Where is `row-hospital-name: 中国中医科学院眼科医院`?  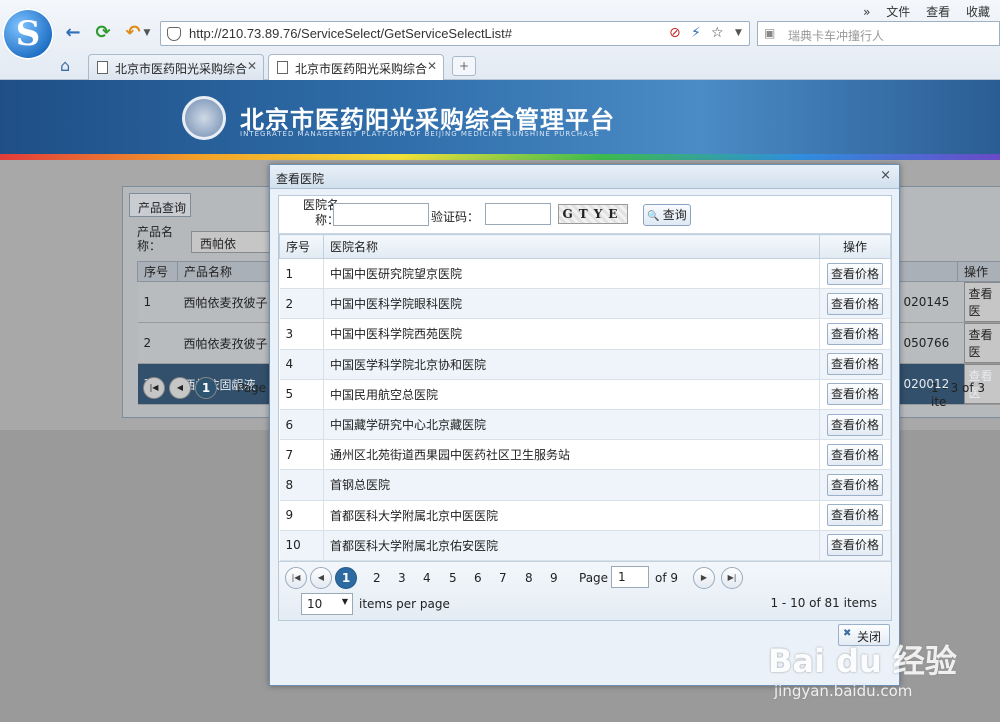 row-hospital-name: 中国中医科学院眼科医院 is located at coordinates (571, 304).